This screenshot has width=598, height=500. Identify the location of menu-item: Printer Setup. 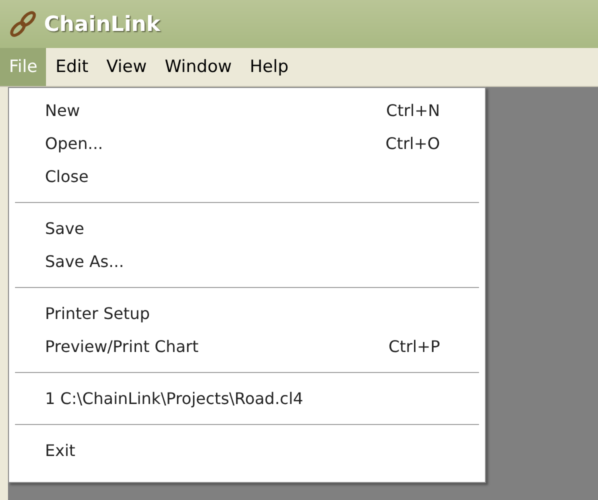
(247, 313).